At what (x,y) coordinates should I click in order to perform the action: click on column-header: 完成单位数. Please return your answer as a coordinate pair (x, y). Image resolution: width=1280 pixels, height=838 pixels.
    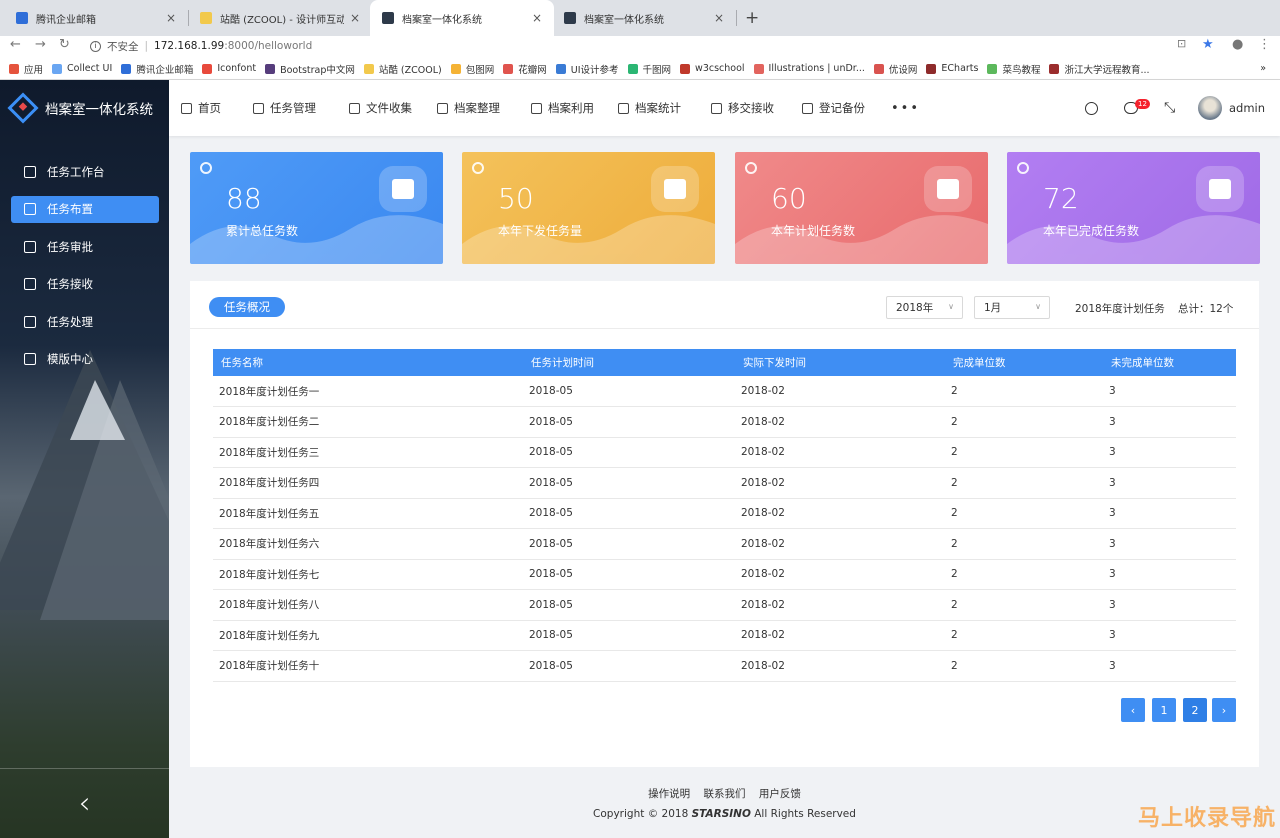
    Looking at the image, I should click on (1024, 362).